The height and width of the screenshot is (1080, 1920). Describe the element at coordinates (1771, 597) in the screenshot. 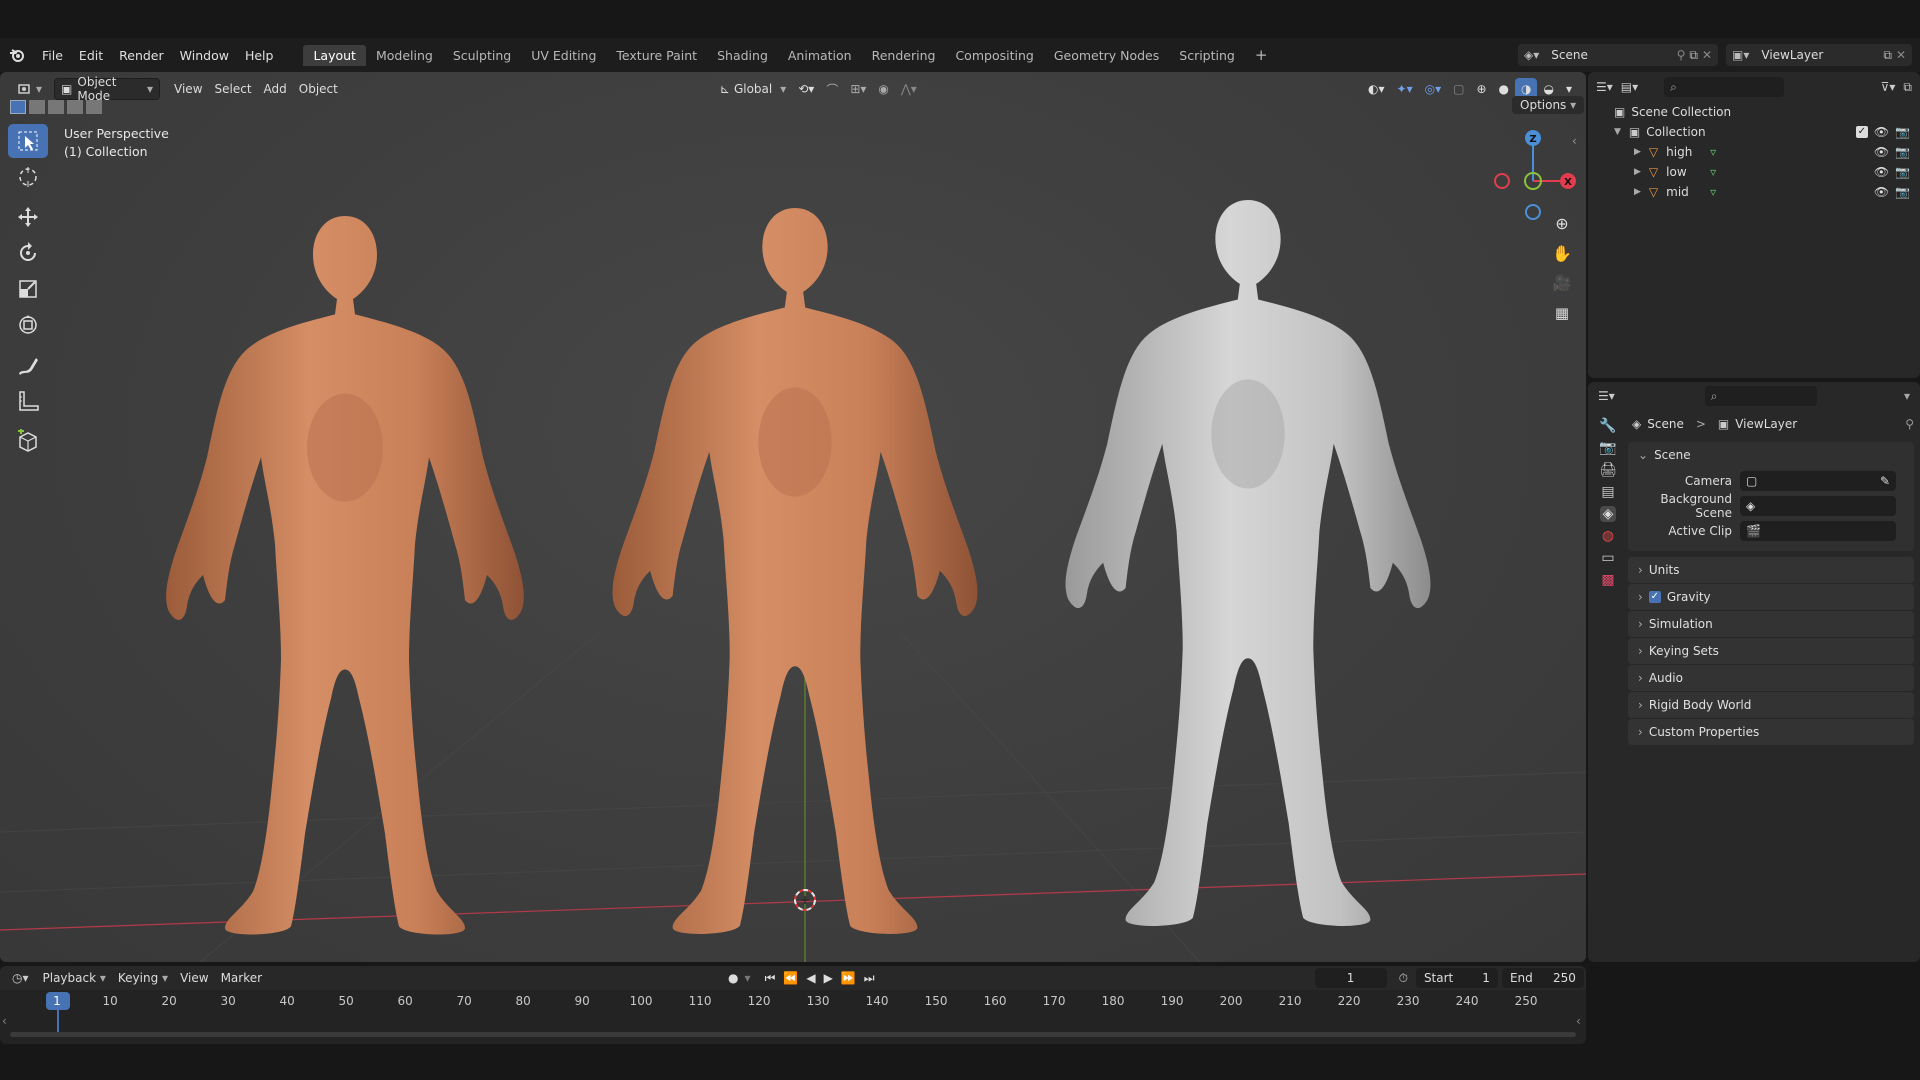

I see `gravity-section: › ✓ Gravity` at that location.